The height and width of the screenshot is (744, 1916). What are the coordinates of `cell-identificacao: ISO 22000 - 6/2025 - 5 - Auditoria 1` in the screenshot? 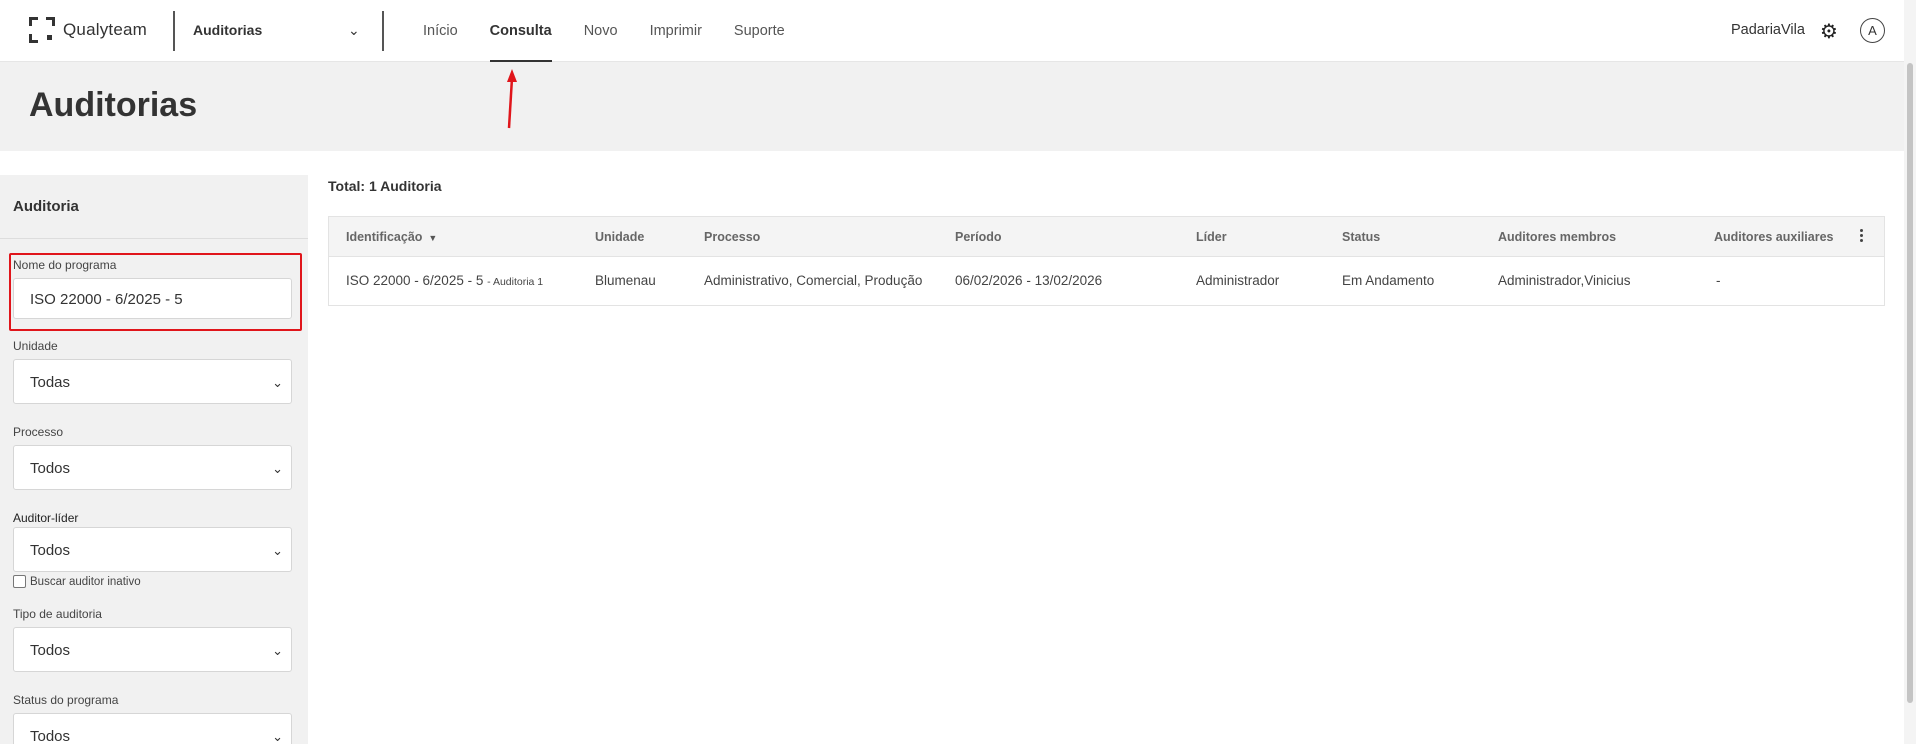 It's located at (444, 281).